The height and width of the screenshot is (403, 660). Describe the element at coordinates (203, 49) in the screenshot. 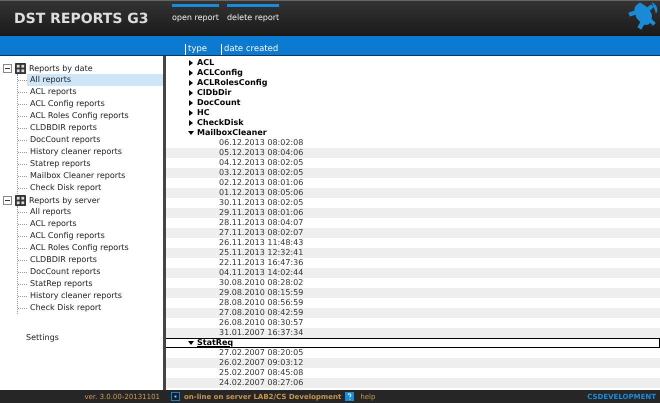

I see `column-header: type` at that location.